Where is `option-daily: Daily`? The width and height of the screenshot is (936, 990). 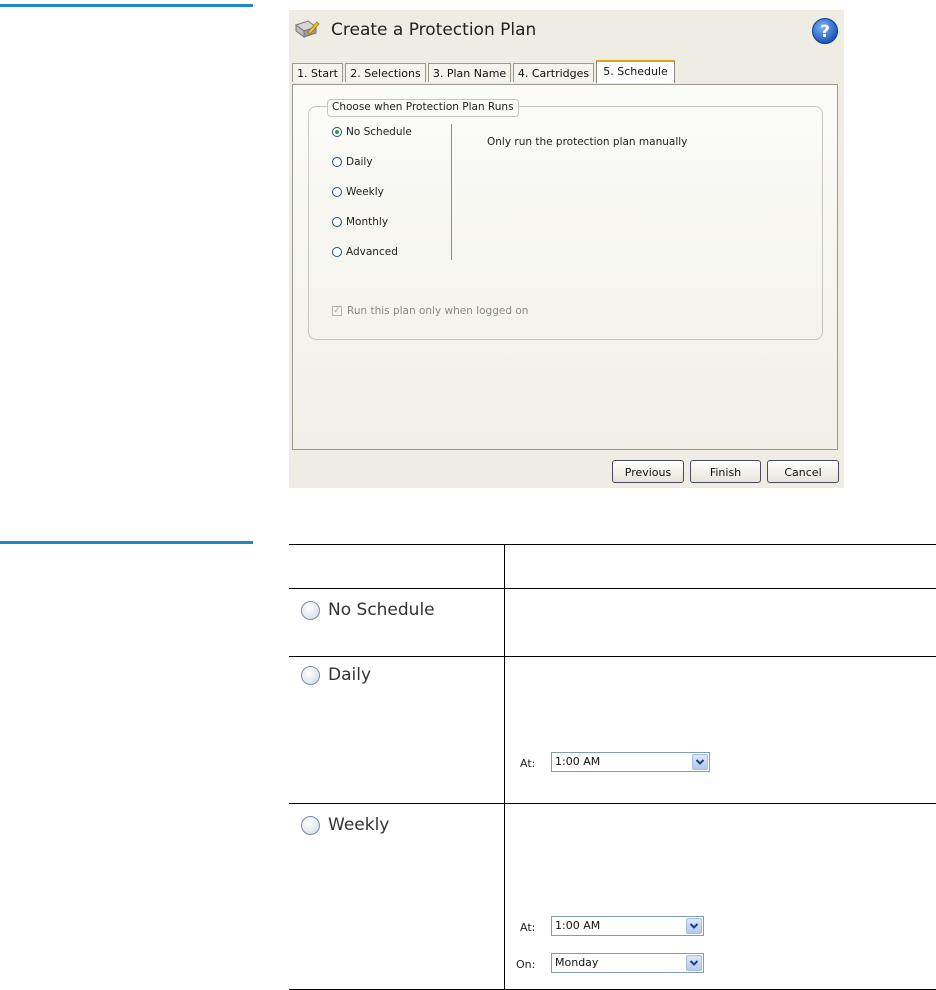 option-daily: Daily is located at coordinates (352, 162).